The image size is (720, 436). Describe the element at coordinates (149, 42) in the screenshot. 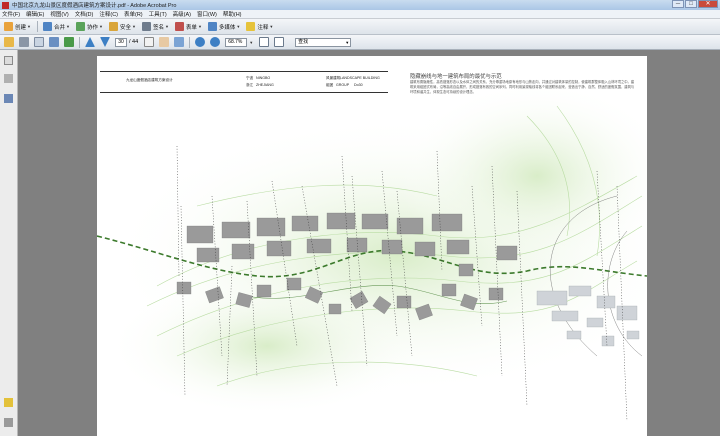

I see `select-tool-icon` at that location.